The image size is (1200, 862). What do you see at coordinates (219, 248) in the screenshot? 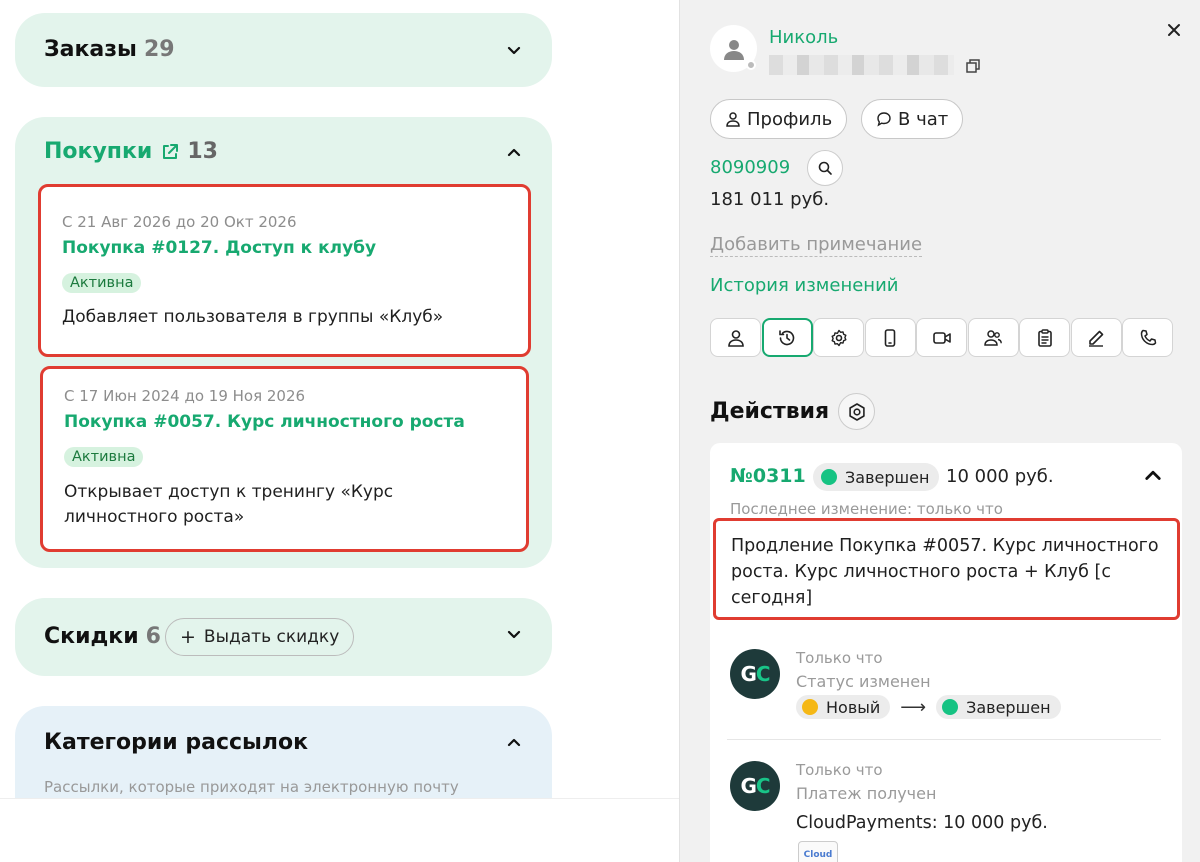
I see `purchase-title: Покупка #0127. Доступ к клубу` at bounding box center [219, 248].